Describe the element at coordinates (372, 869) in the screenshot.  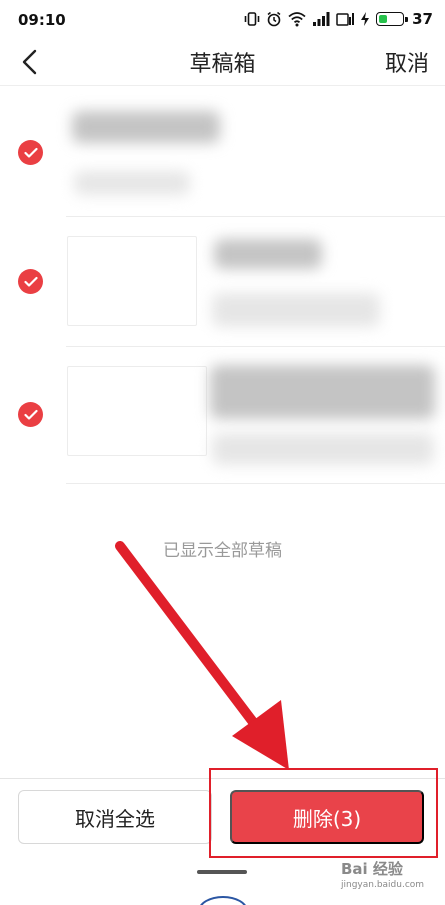
I see `watermark-text: Bai 经验` at that location.